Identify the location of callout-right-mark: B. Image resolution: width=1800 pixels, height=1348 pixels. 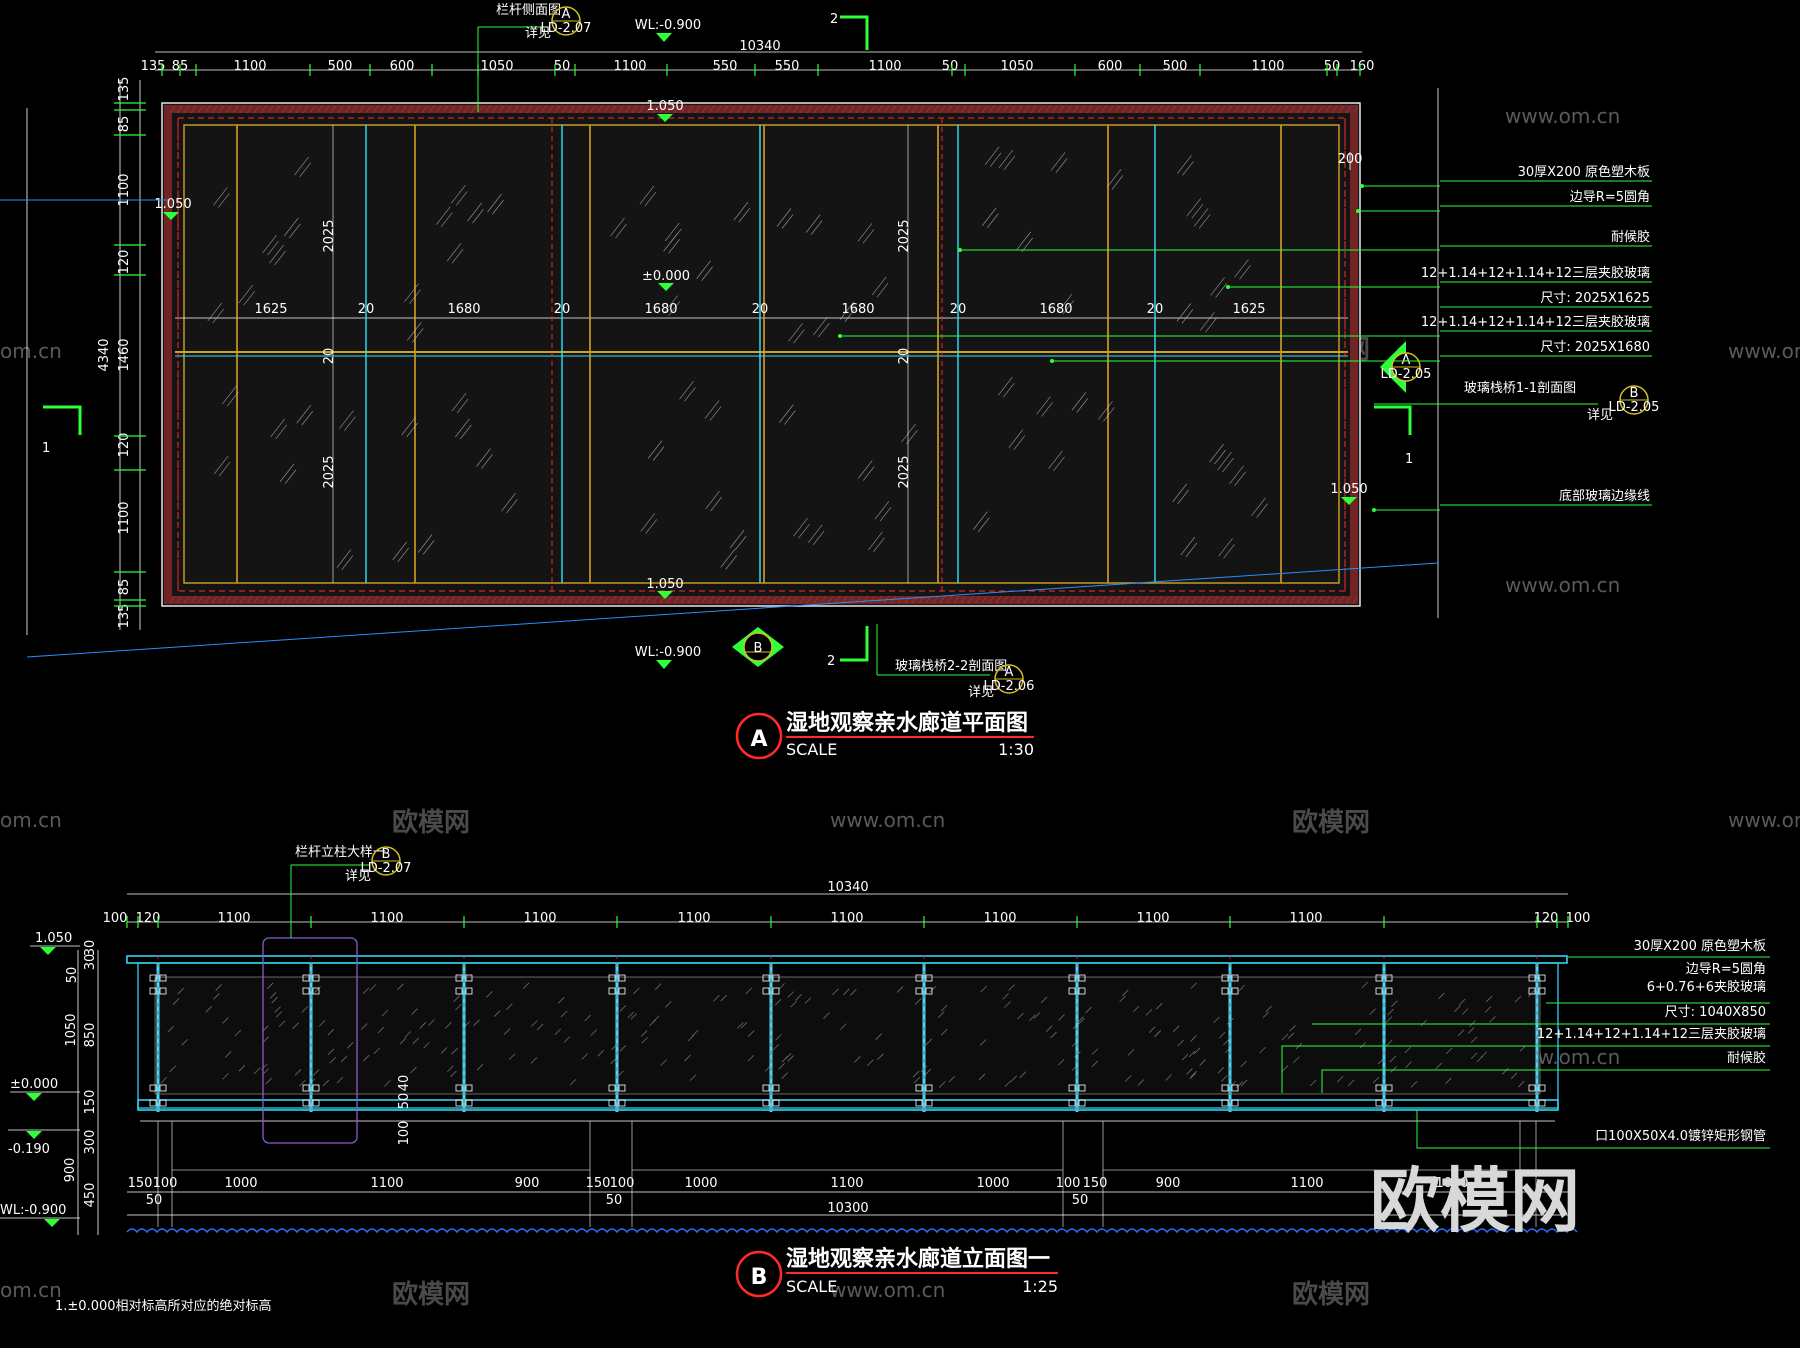
(1634, 393).